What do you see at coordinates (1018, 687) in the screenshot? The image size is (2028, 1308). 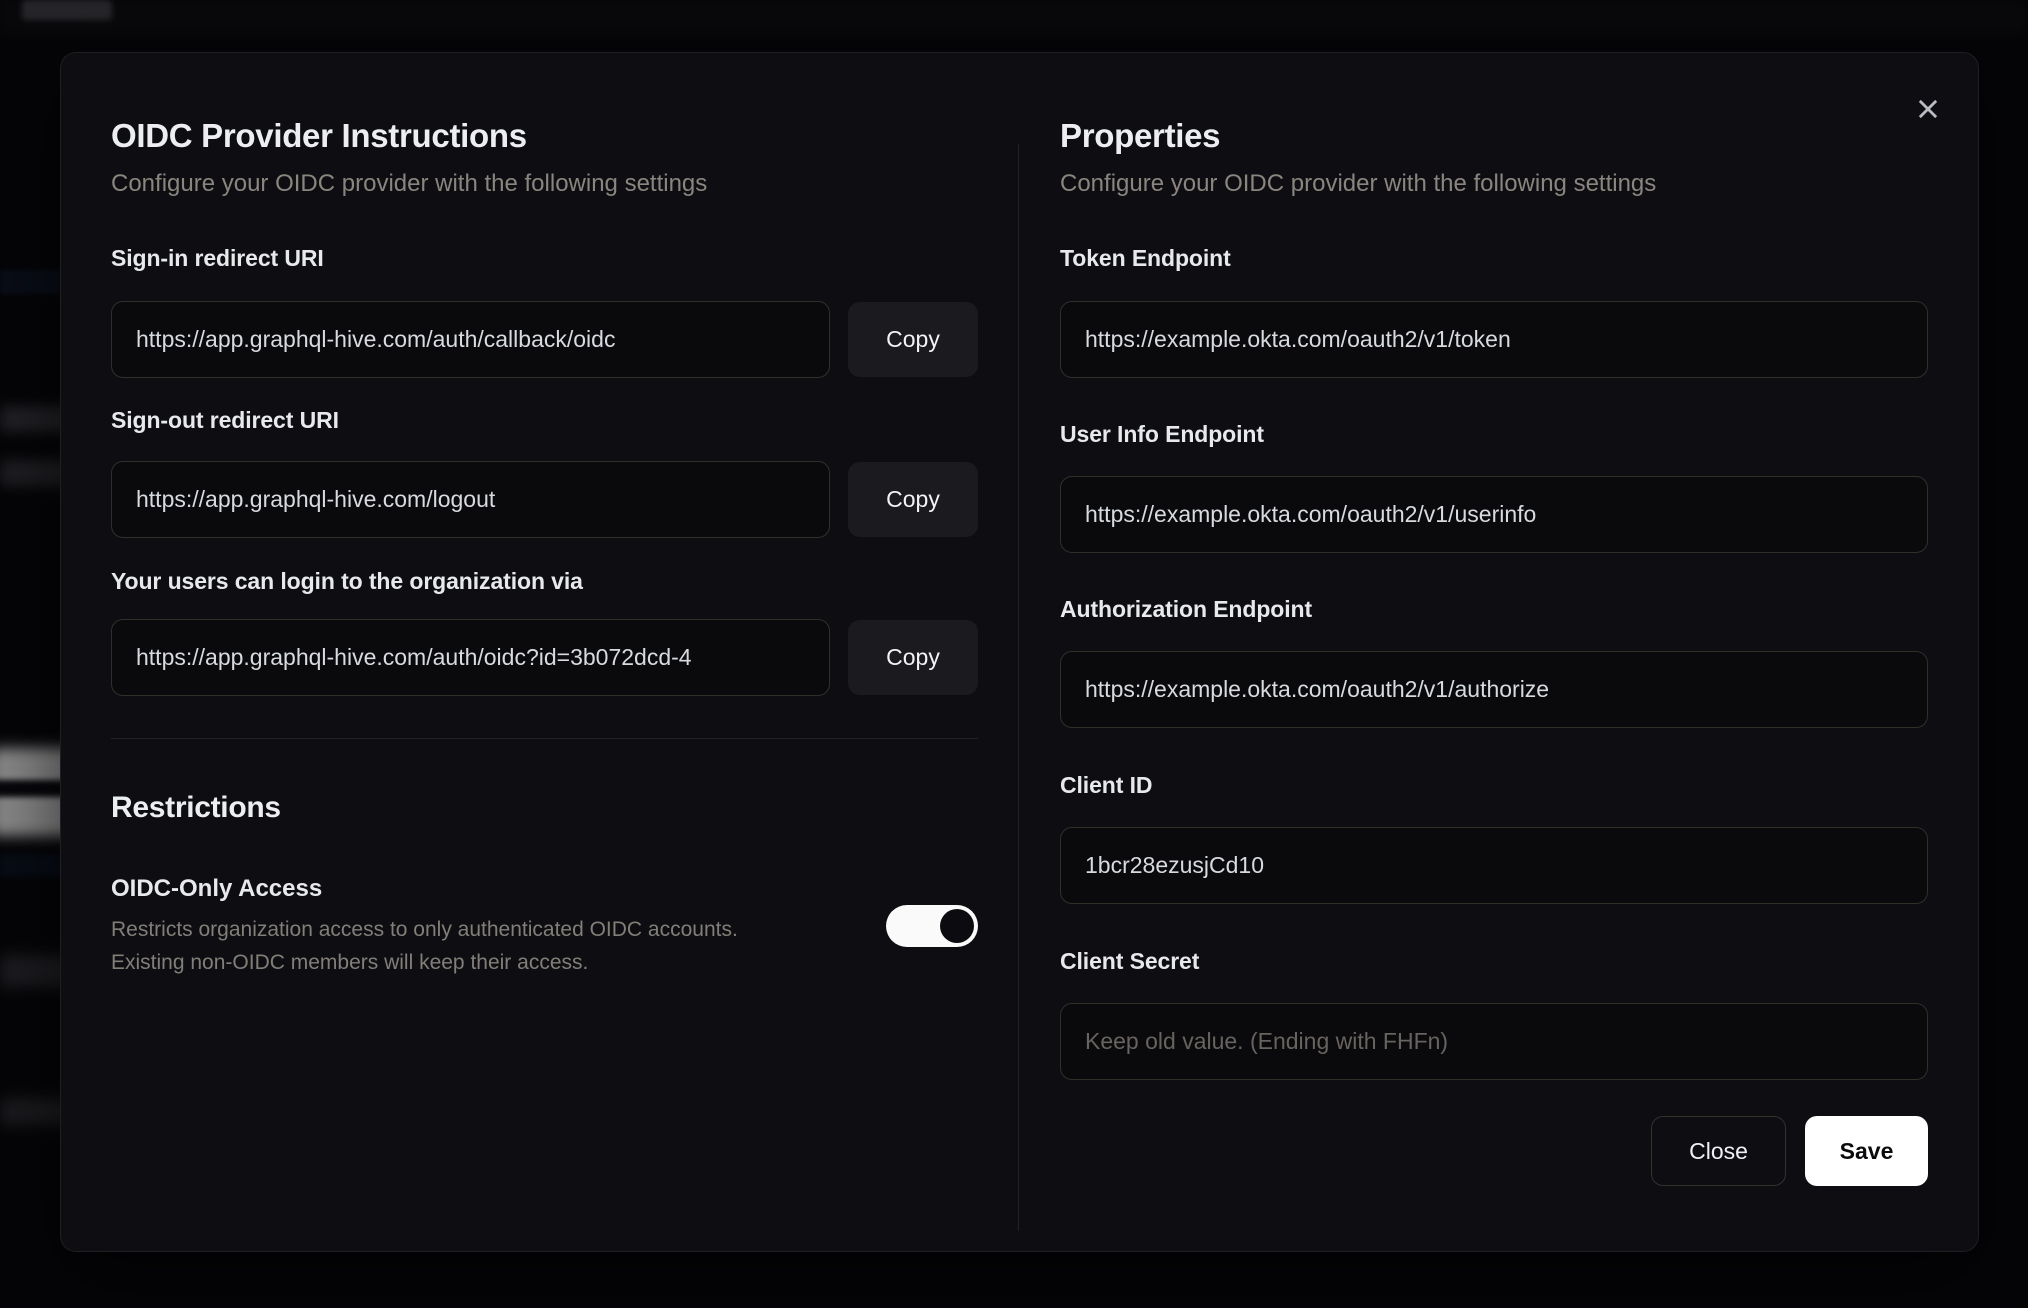 I see `column-divider` at bounding box center [1018, 687].